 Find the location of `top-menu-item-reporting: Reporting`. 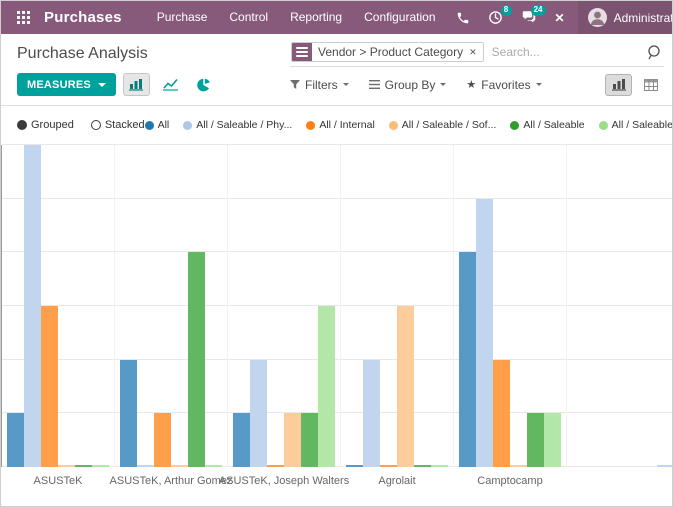

top-menu-item-reporting: Reporting is located at coordinates (316, 17).